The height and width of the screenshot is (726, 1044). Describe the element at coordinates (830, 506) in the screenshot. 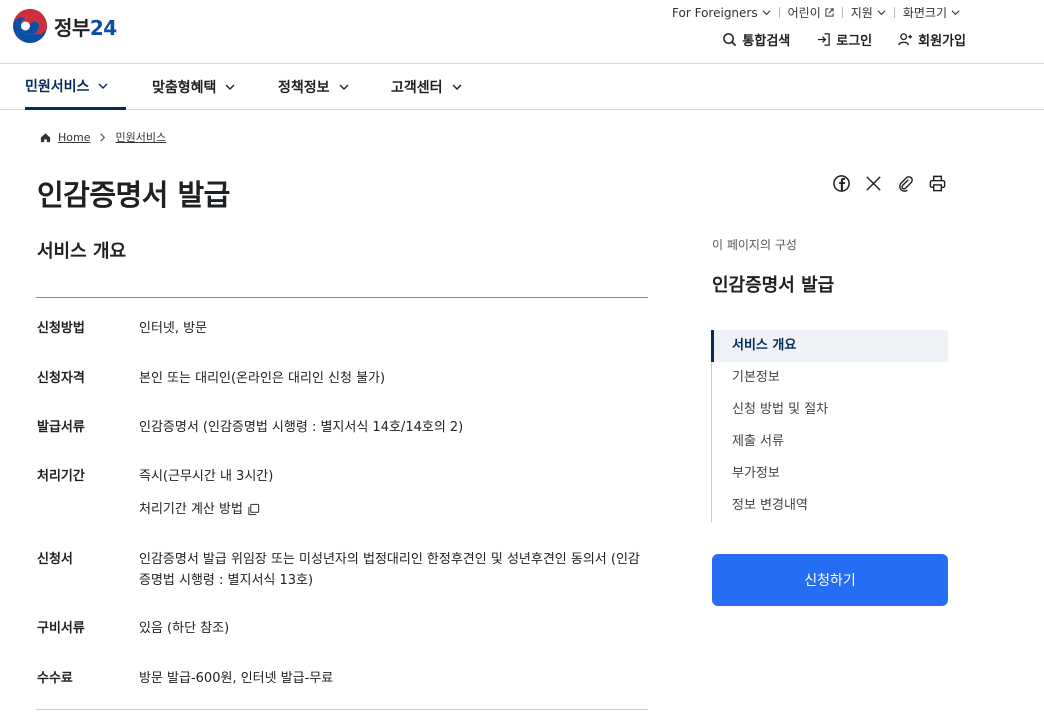

I see `toc-item-change-history: 정보 변경내역` at that location.